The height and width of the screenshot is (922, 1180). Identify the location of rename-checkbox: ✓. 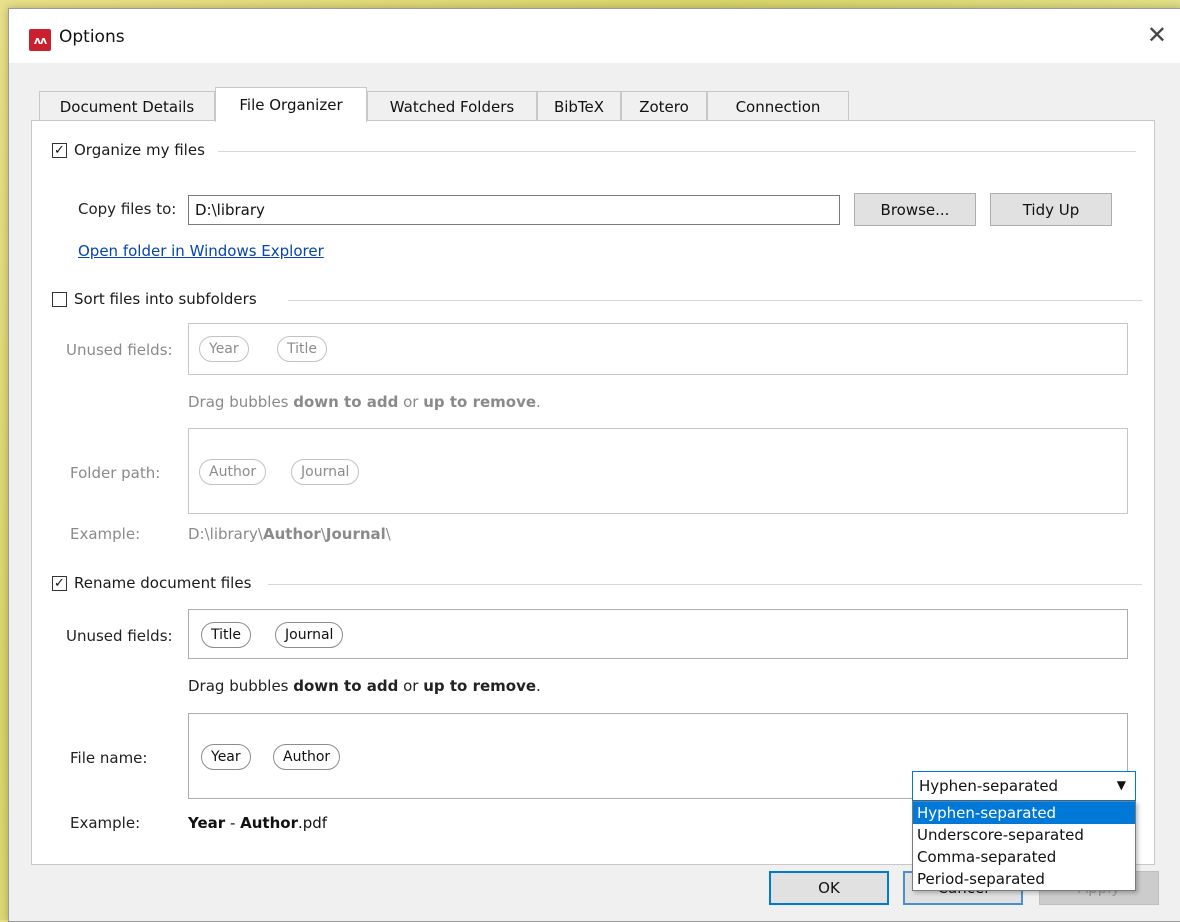
(59, 583).